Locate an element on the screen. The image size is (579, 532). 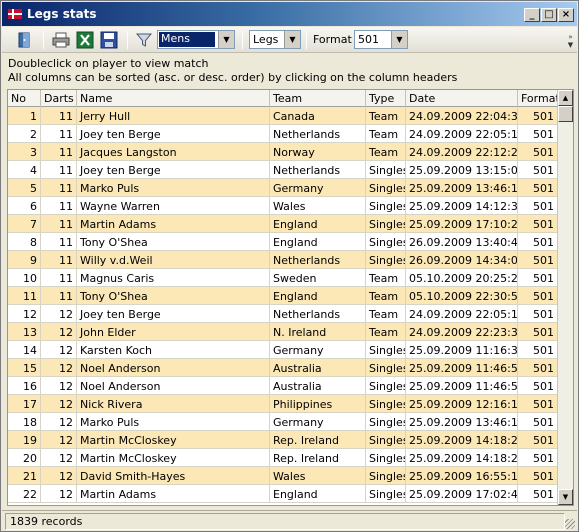
close-button: × is located at coordinates (566, 15).